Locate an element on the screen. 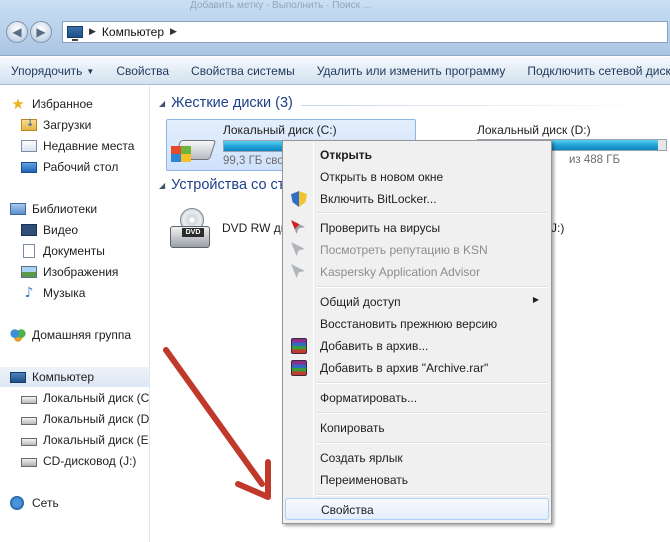 The width and height of the screenshot is (670, 542). drive-c-name: Локальный диск (C:) is located at coordinates (280, 130).